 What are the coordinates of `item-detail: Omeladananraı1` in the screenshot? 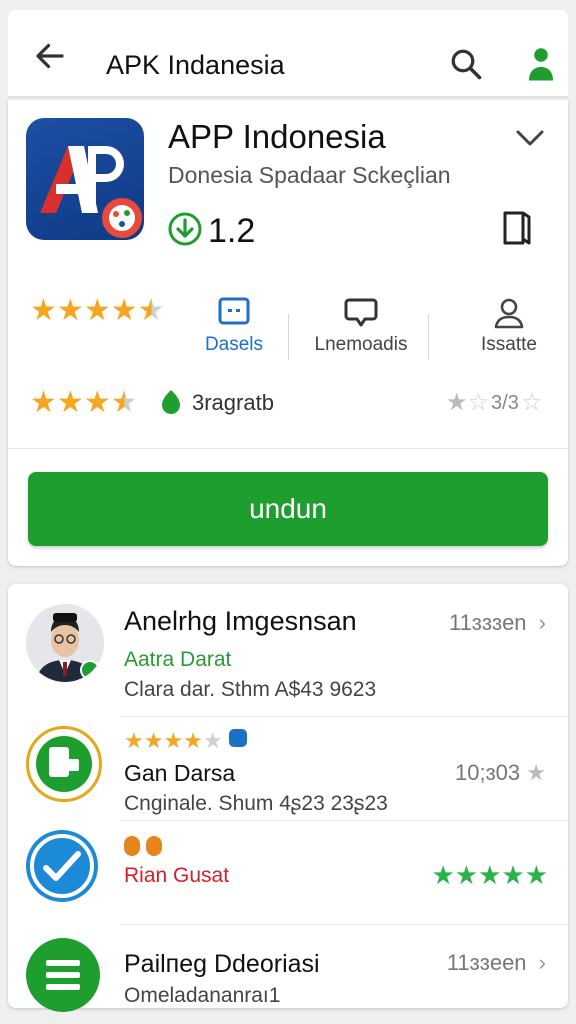 It's located at (202, 995).